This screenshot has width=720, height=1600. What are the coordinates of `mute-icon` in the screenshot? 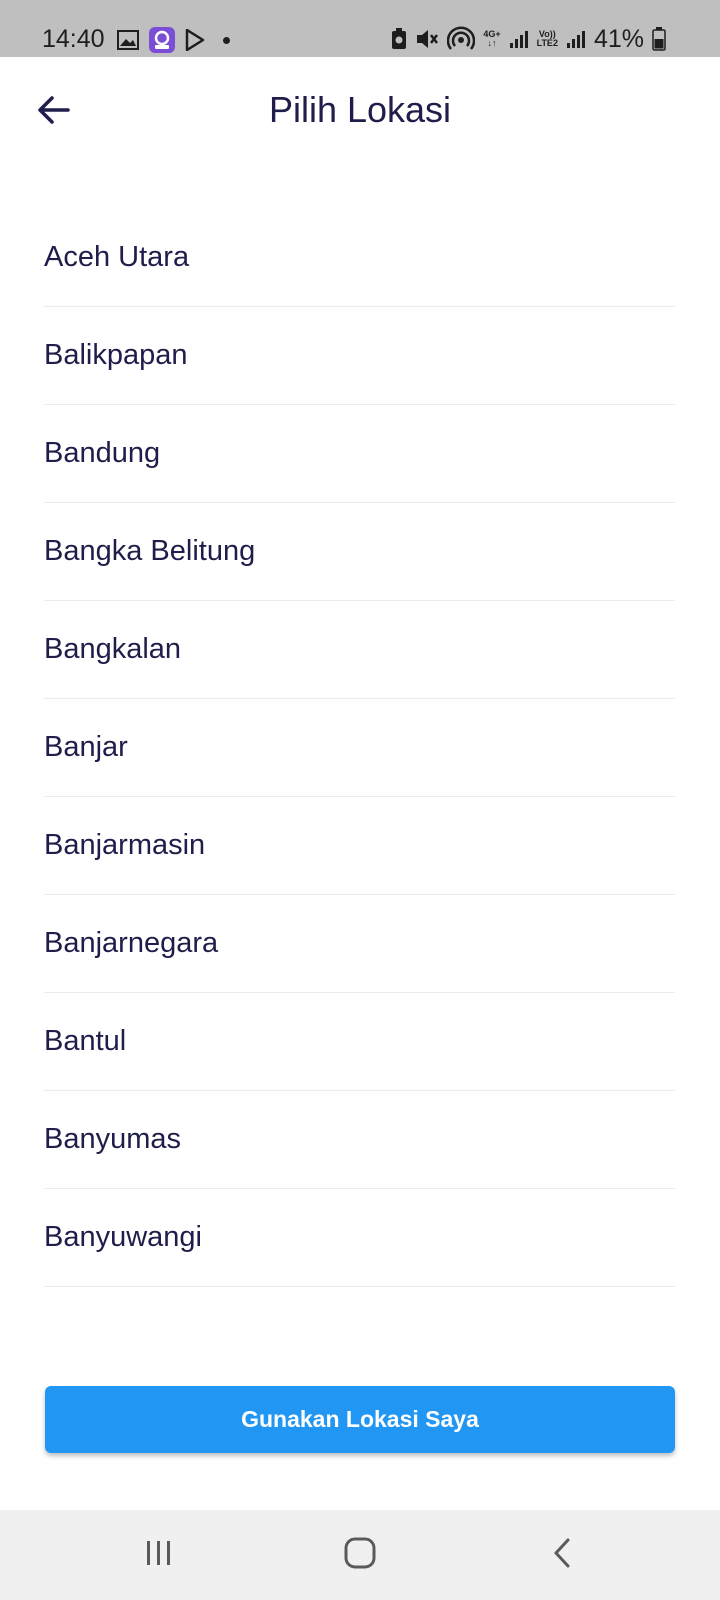 It's located at (428, 39).